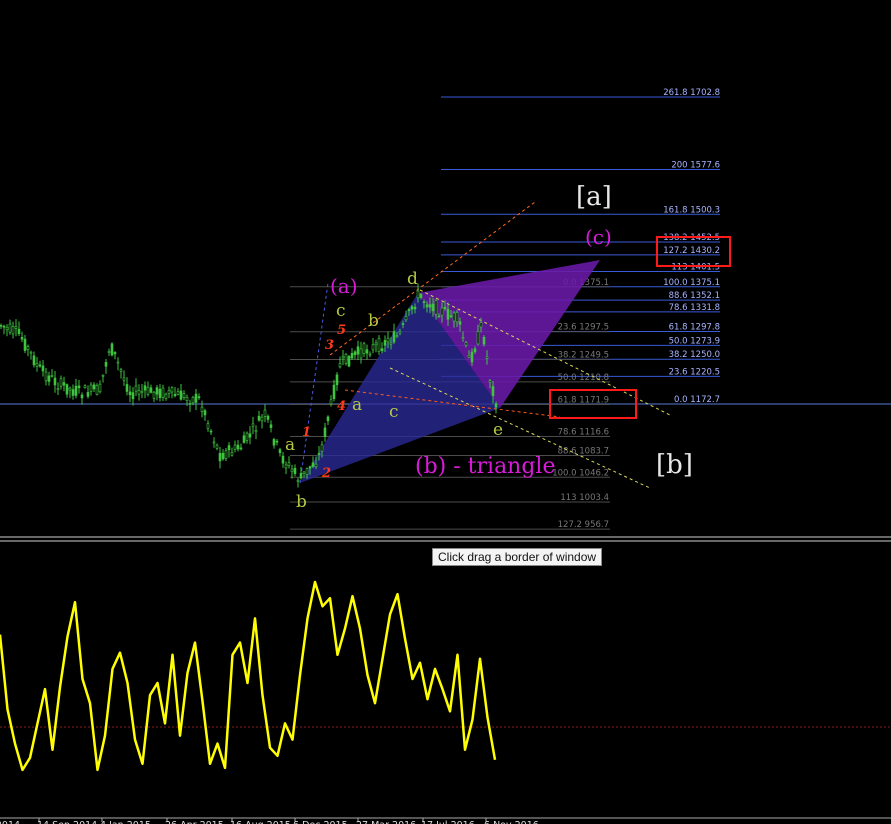 The width and height of the screenshot is (891, 824). I want to click on fib-lower-label: 88.6 1083.7, so click(583, 452).